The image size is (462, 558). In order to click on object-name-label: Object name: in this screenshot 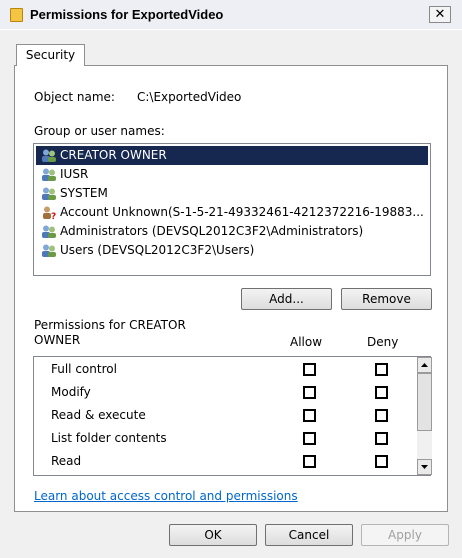, I will do `click(74, 97)`.